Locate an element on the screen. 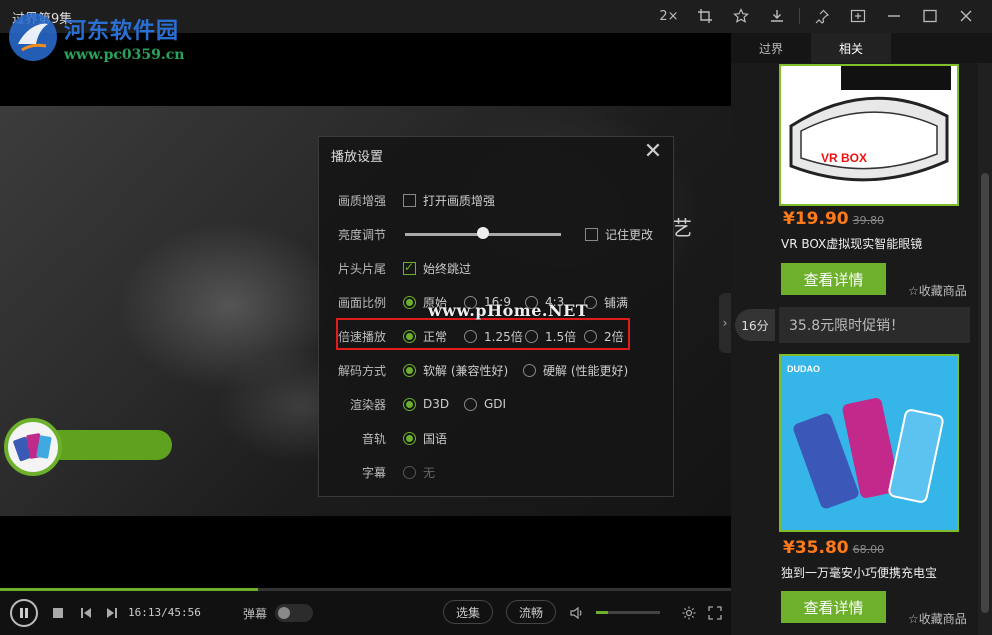 The width and height of the screenshot is (992, 635). product-image-vr-box: VR BOX is located at coordinates (869, 135).